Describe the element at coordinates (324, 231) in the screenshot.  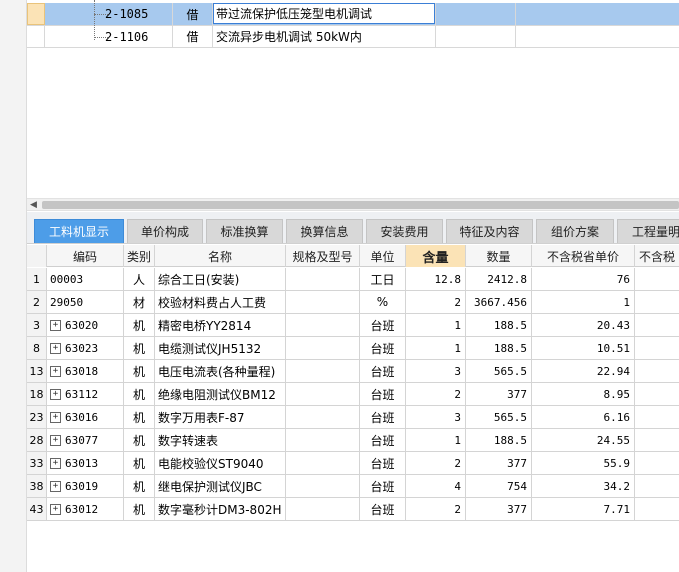
I see `tab-conversion-info: 换算信息` at that location.